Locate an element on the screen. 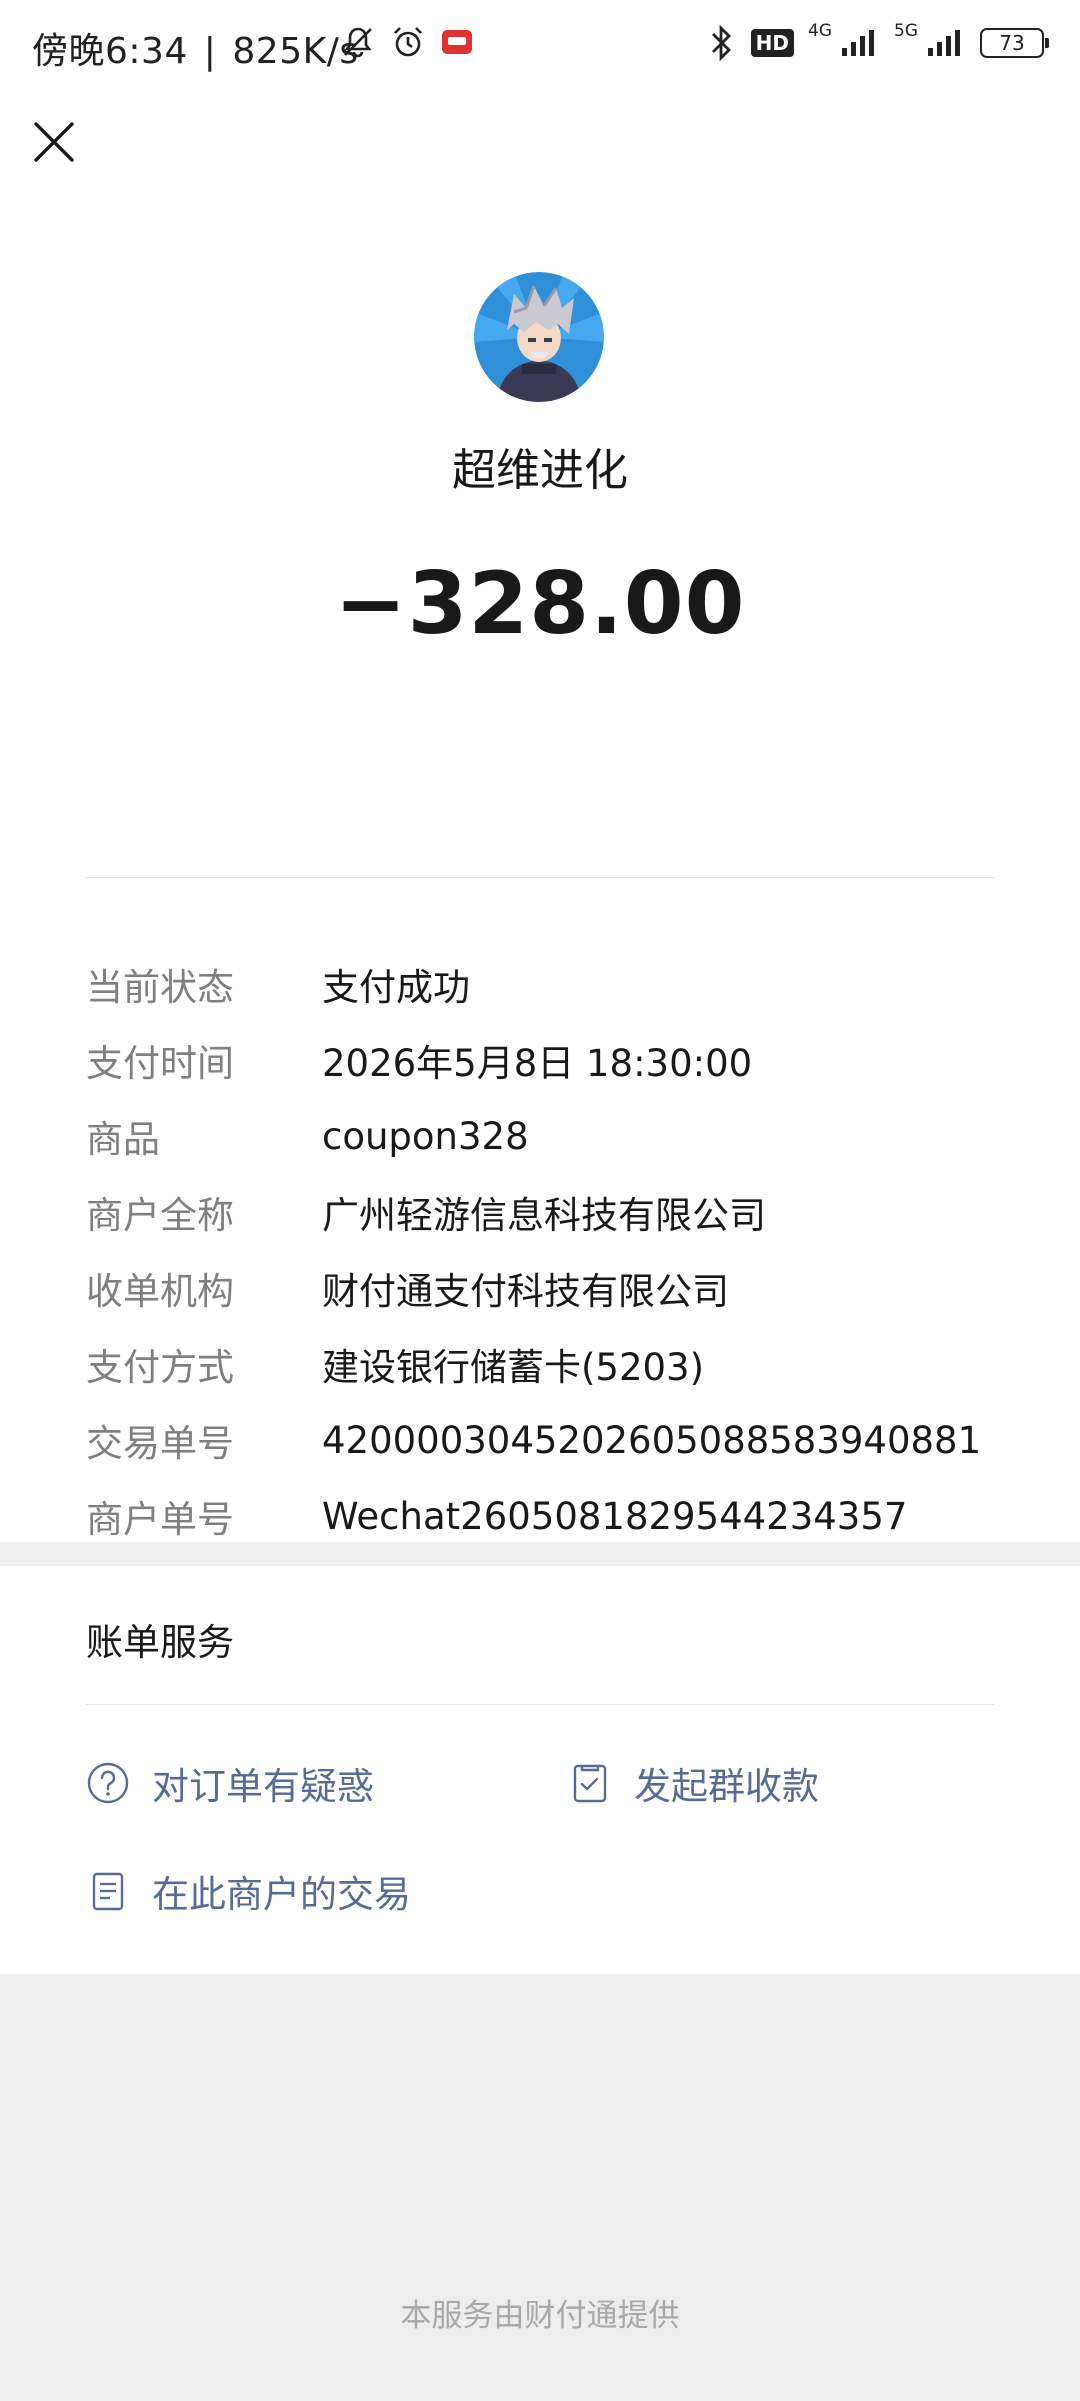 The image size is (1080, 2401). status-bar: 傍晚6:34 | 825K/s HD 4G 5G 73 is located at coordinates (540, 47).